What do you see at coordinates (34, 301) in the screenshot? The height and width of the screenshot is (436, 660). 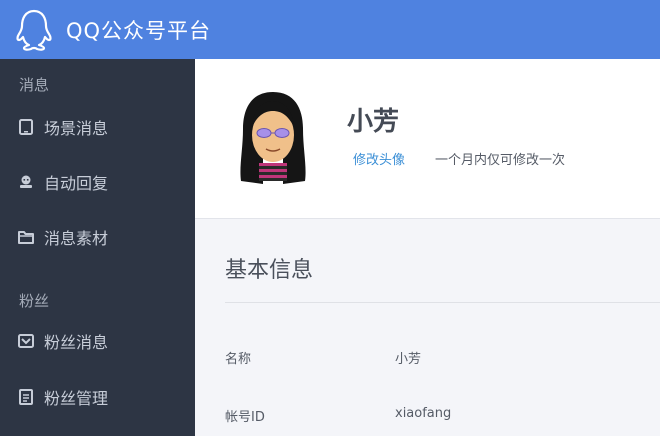 I see `sidebar-section-fans-title: 粉丝` at bounding box center [34, 301].